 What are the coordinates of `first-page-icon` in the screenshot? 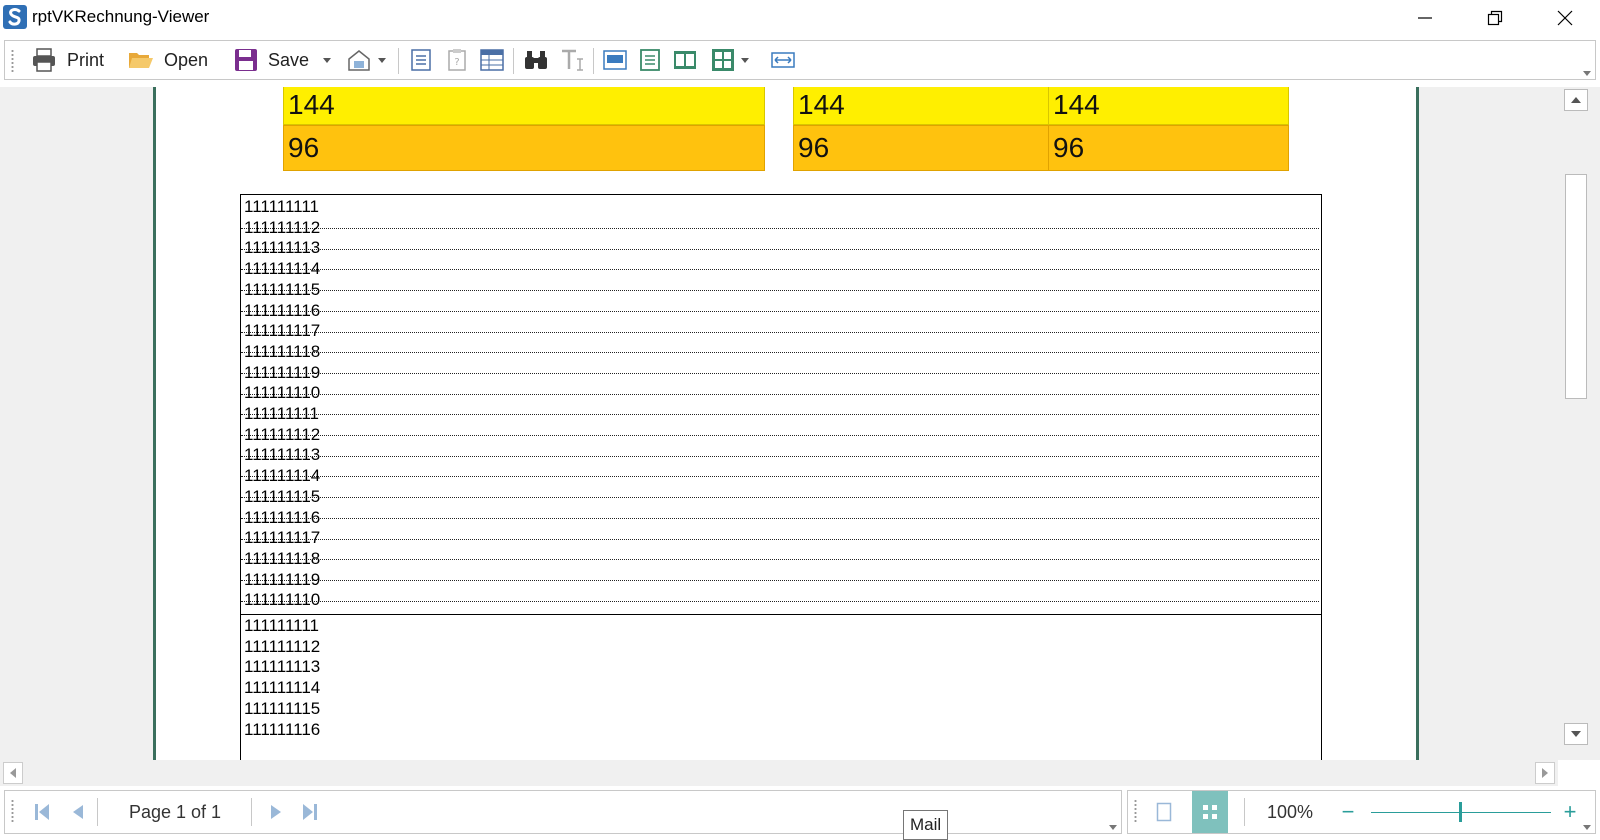 It's located at (42, 812).